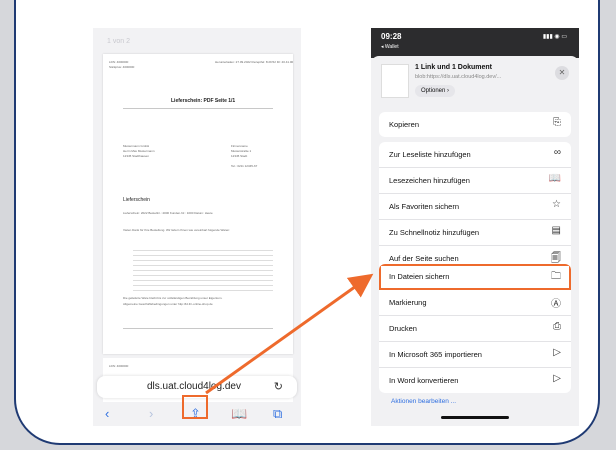 The image size is (616, 450). What do you see at coordinates (289, 334) in the screenshot?
I see `pointer-arrow` at bounding box center [289, 334].